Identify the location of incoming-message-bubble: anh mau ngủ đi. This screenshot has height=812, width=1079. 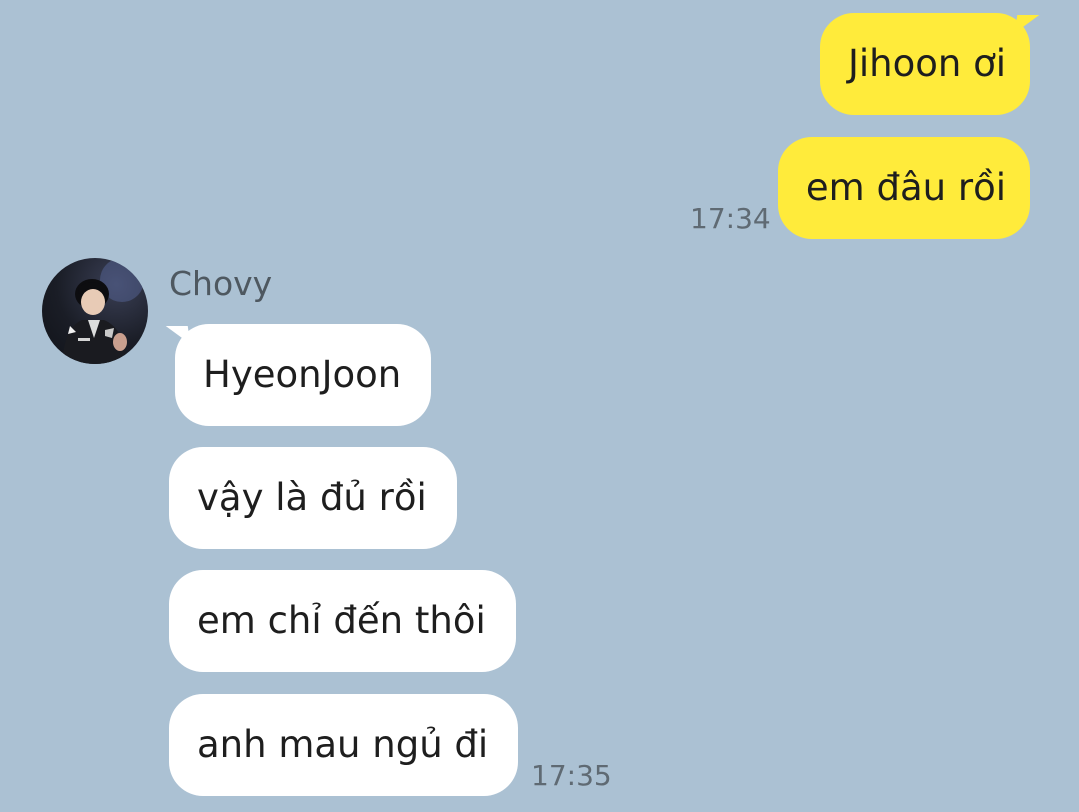
(344, 745).